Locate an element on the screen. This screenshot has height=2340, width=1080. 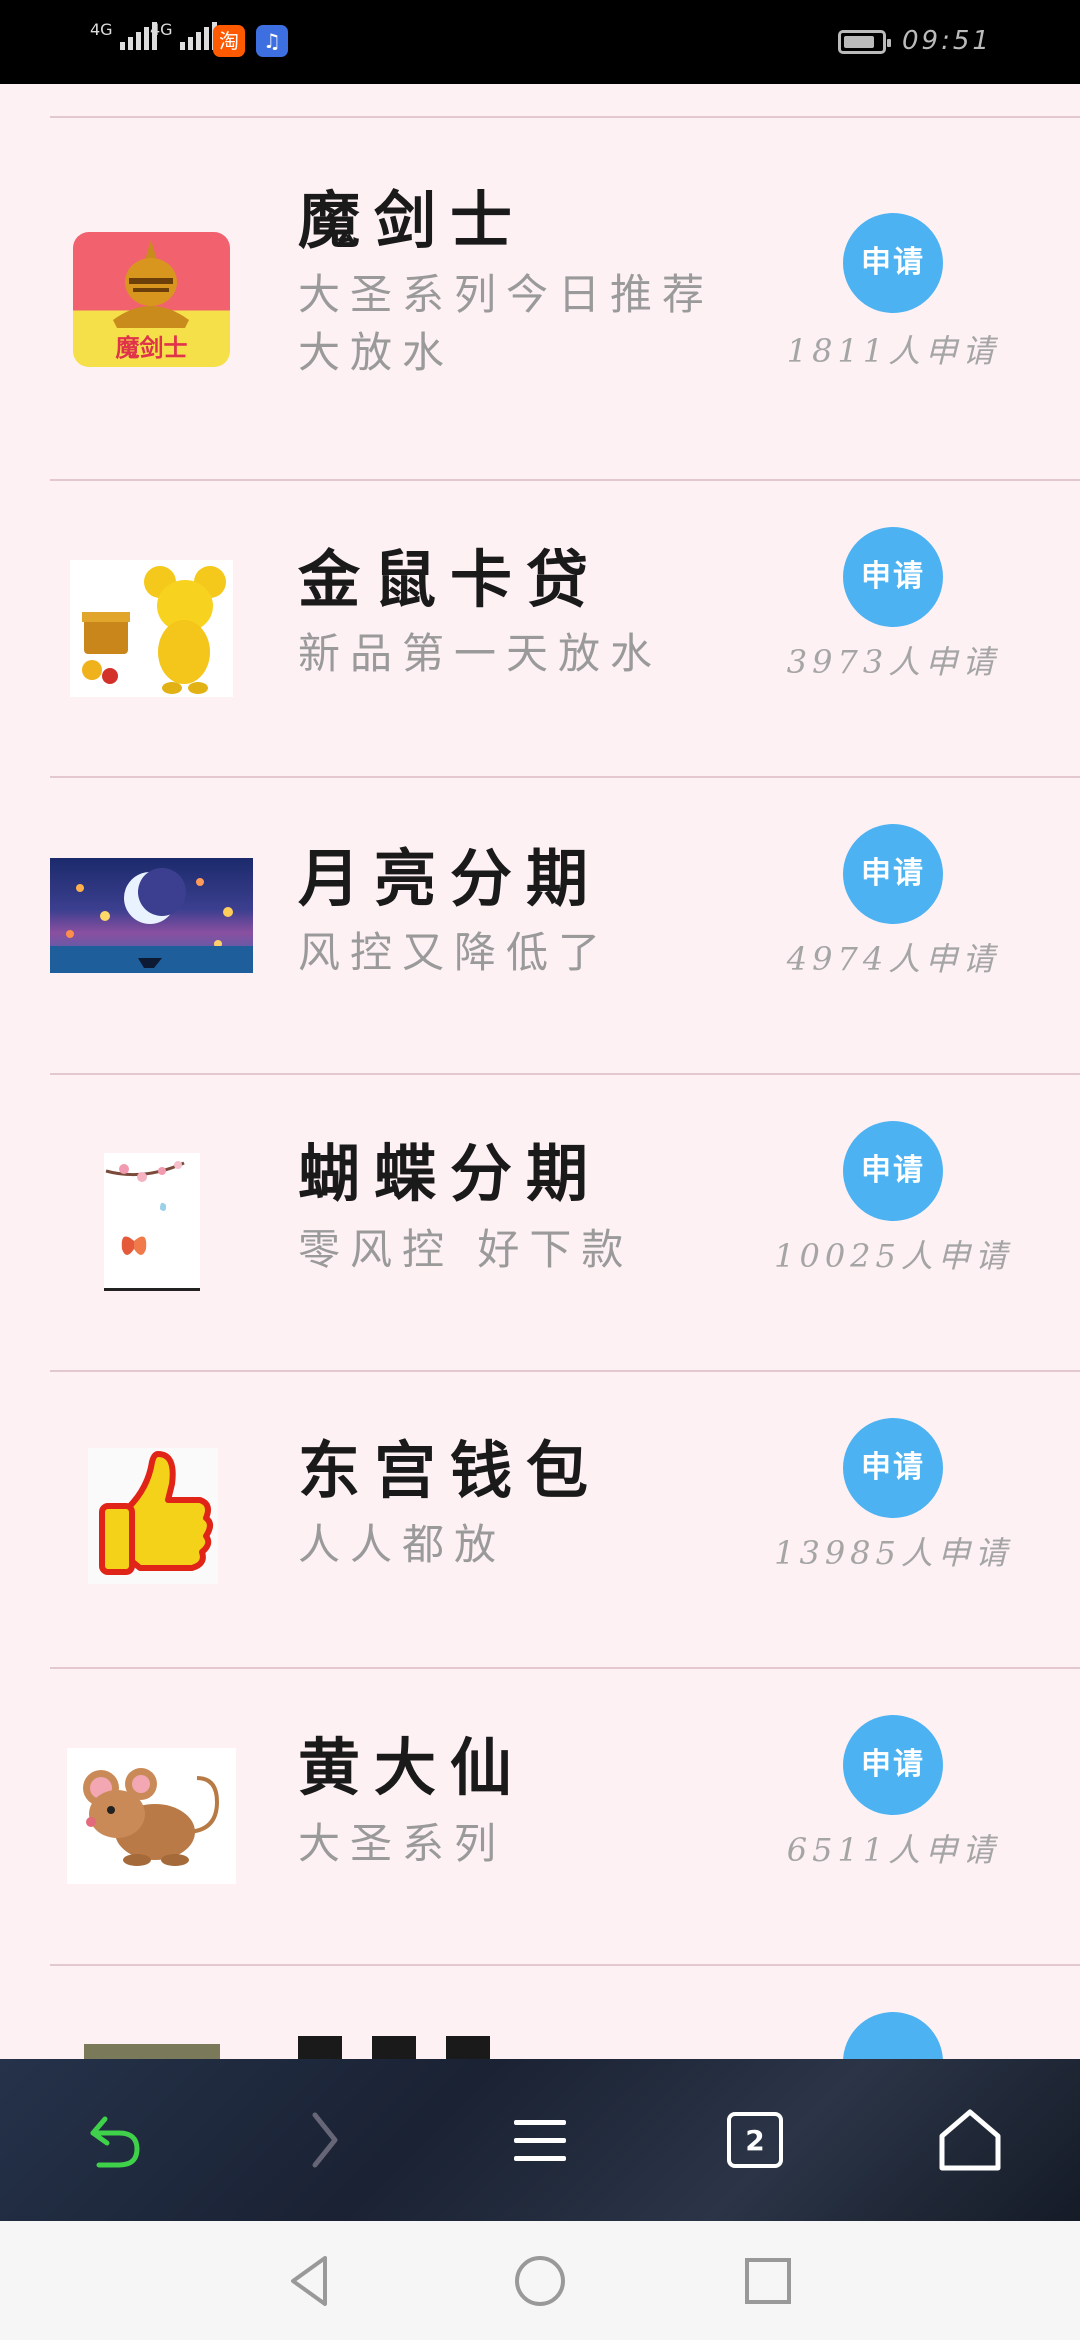
thumbnail-label: 魔剑士 is located at coordinates (151, 348).